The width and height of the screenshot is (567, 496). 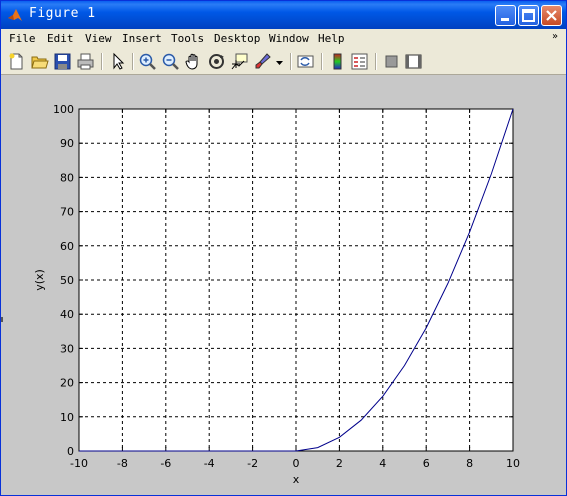 I want to click on menu-desktop: Desktop, so click(x=237, y=38).